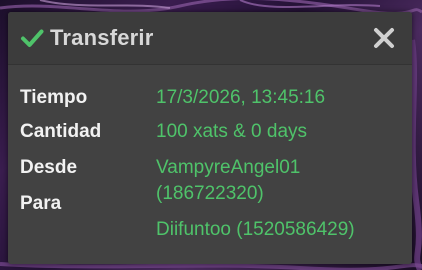 The image size is (422, 270). What do you see at coordinates (255, 229) in the screenshot?
I see `to-value: Diifuntoo (1520586429)` at bounding box center [255, 229].